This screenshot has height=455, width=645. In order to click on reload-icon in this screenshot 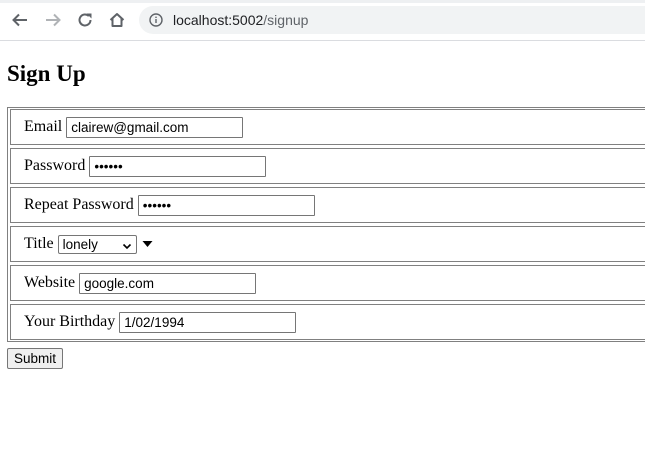, I will do `click(85, 20)`.